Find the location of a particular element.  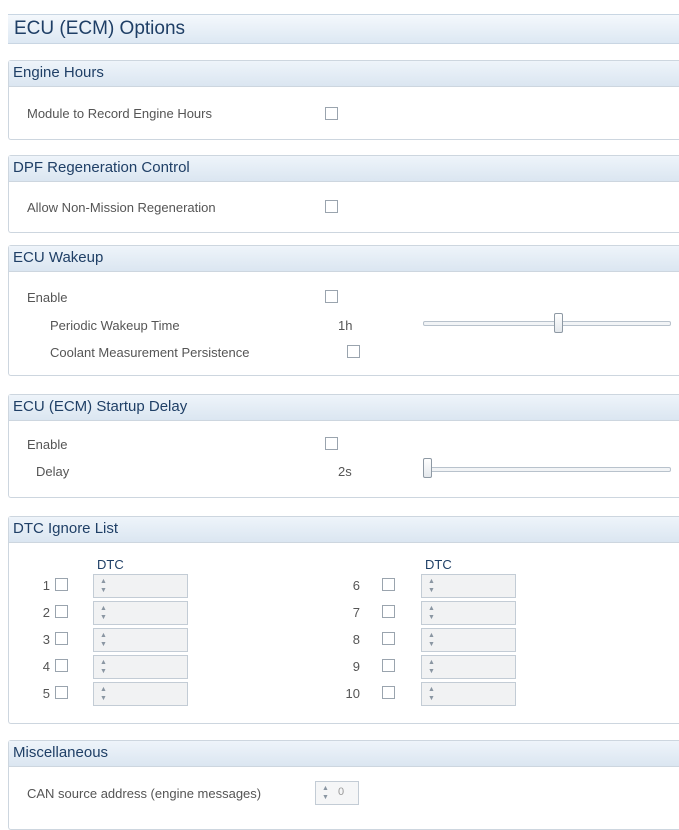

dpf-regeneration-header: DPF Regeneration Control is located at coordinates (344, 169).